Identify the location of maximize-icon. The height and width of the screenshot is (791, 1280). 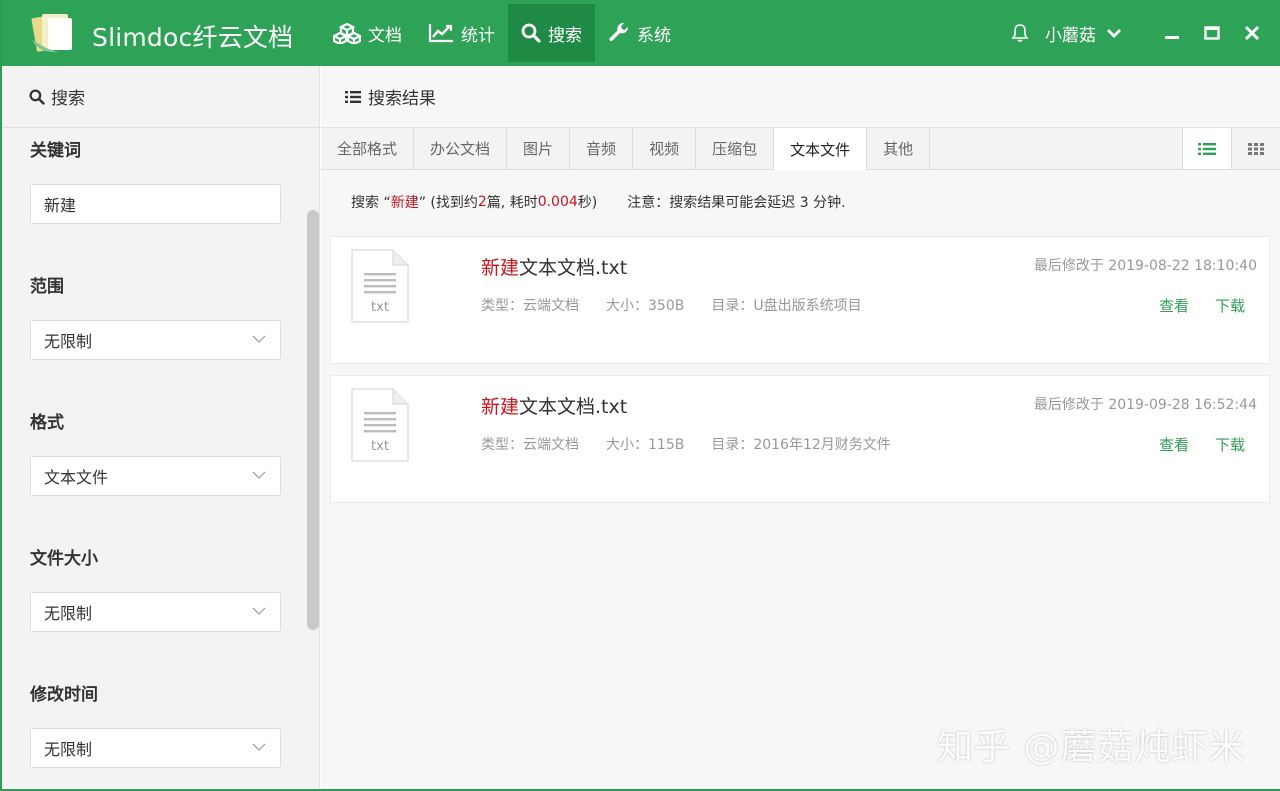
(1212, 33).